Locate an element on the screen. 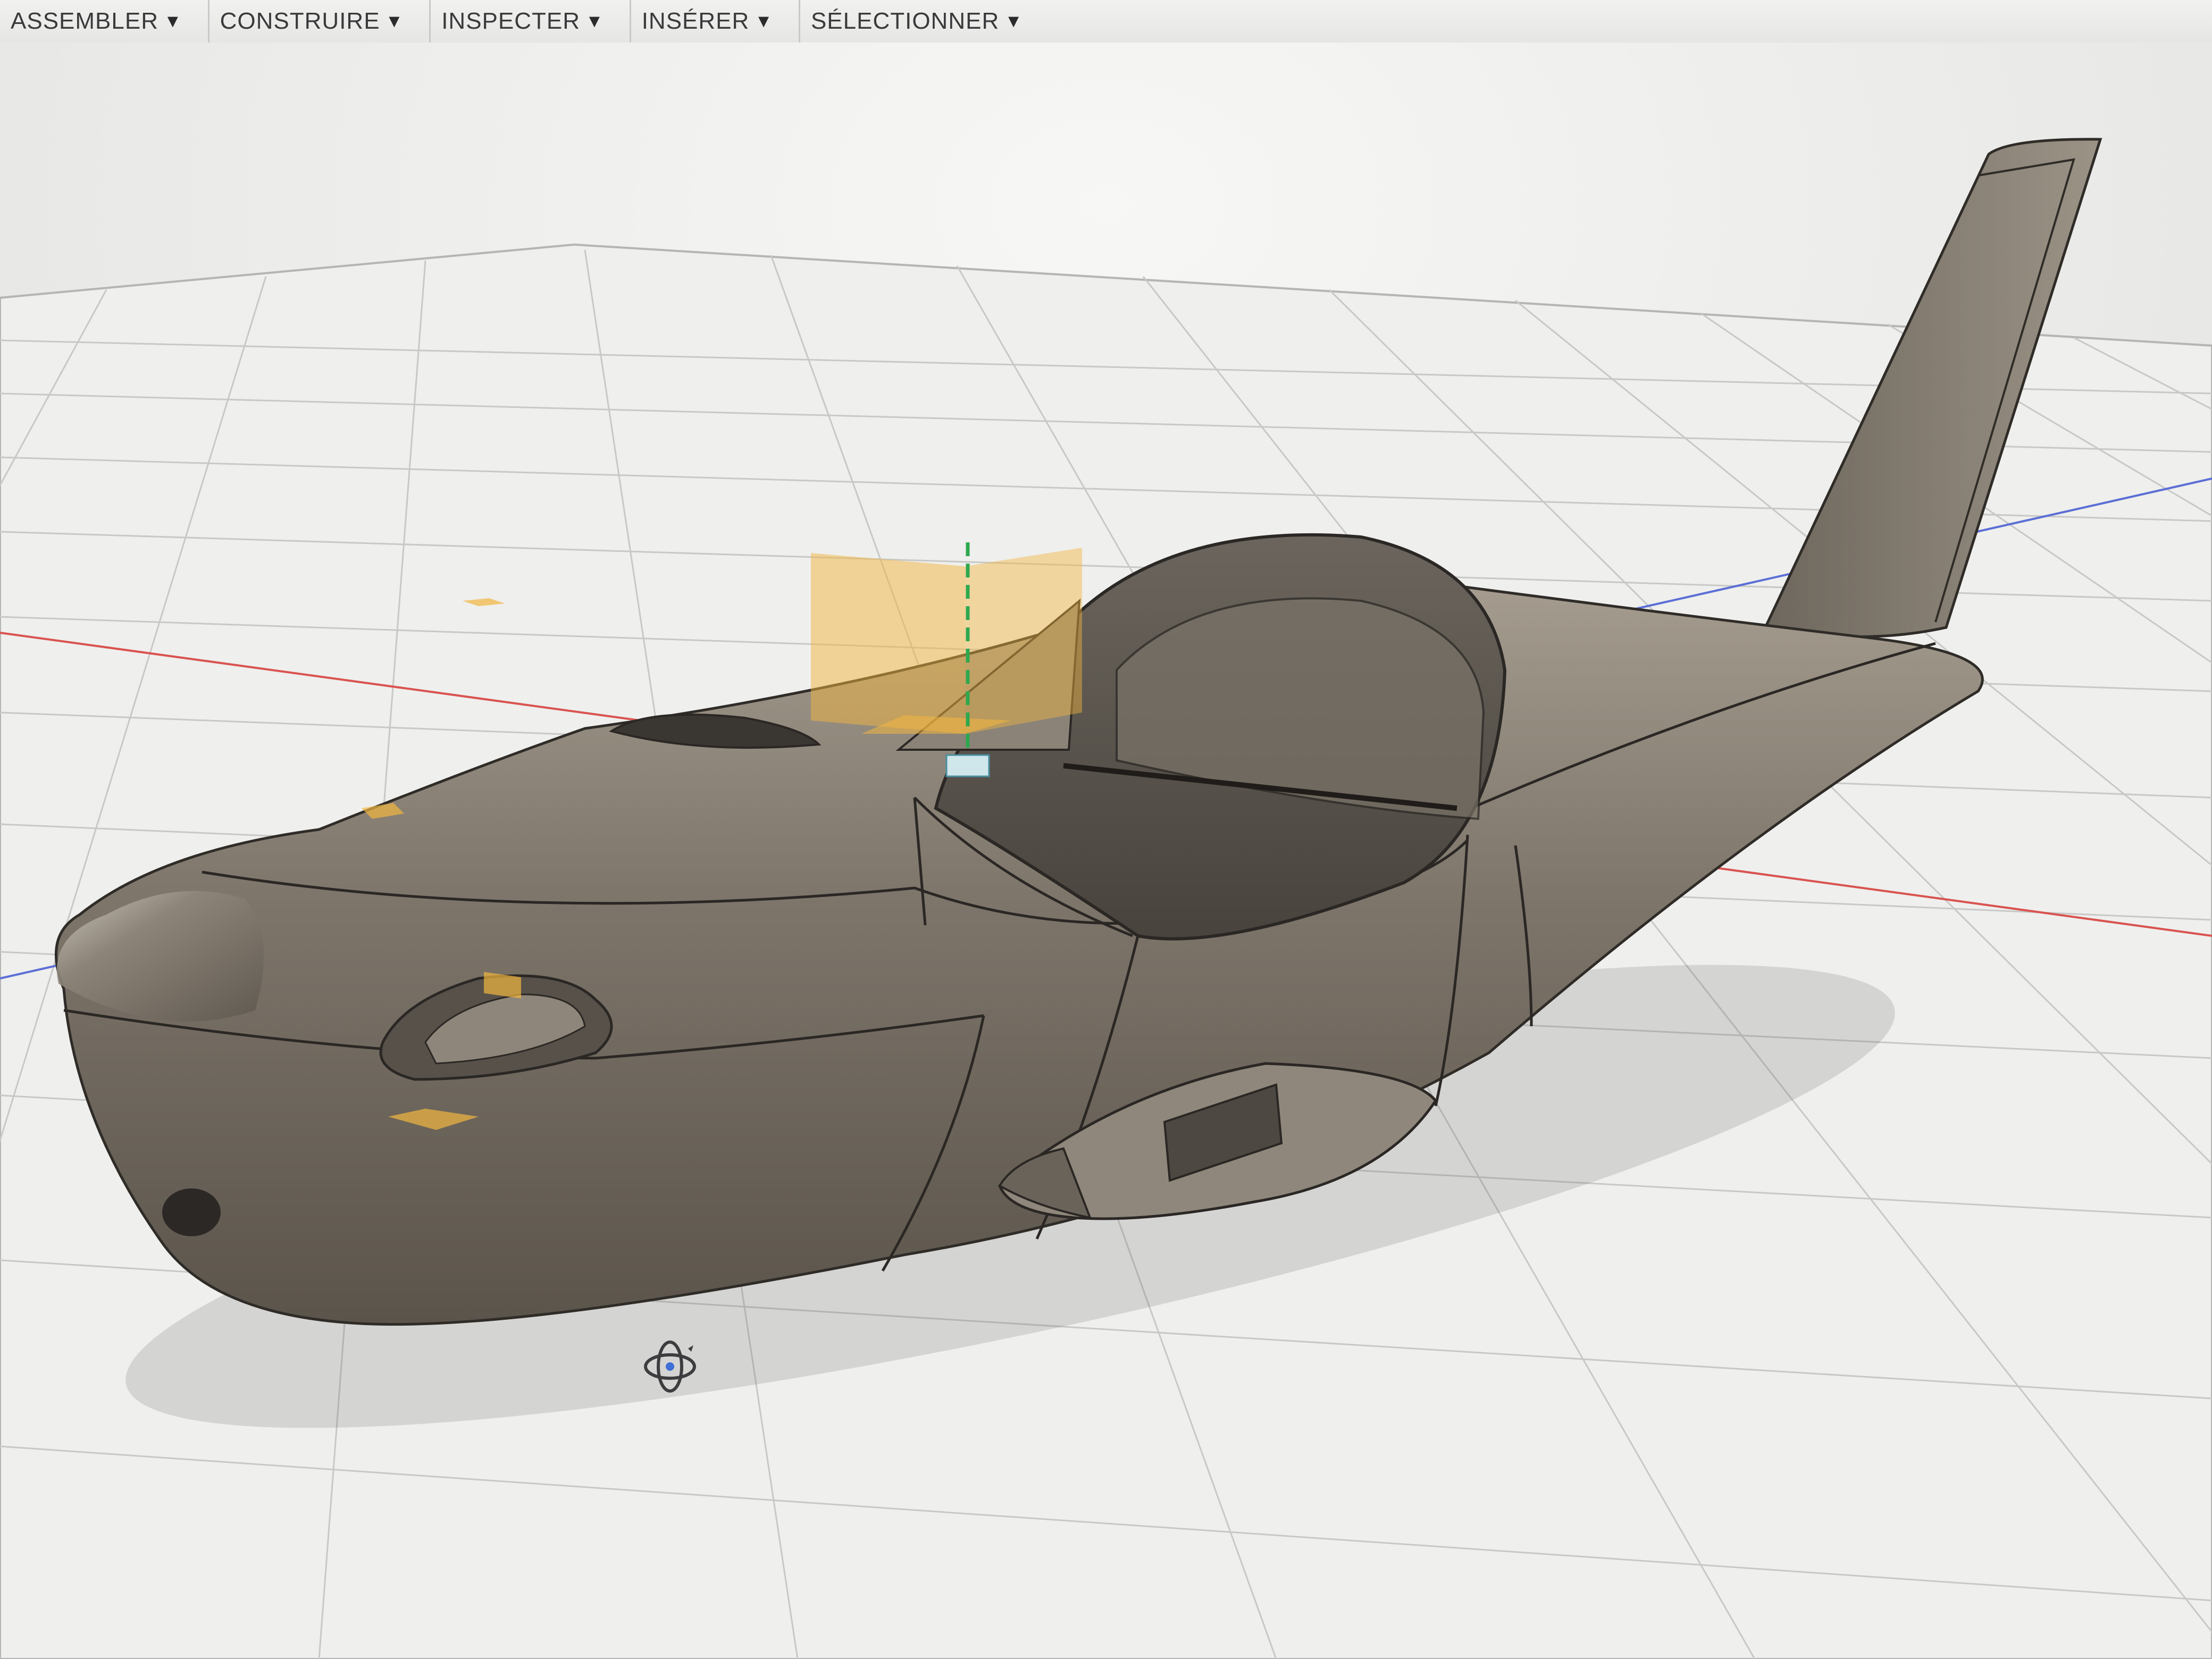  menu-inserer: INSÉRER ▼ is located at coordinates (715, 21).